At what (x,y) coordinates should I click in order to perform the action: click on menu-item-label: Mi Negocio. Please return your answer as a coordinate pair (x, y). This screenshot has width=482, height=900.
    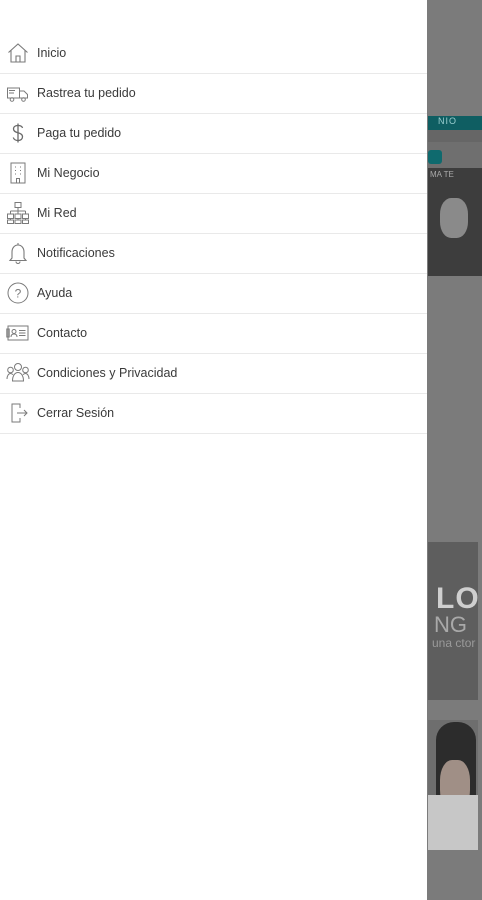
    Looking at the image, I should click on (68, 173).